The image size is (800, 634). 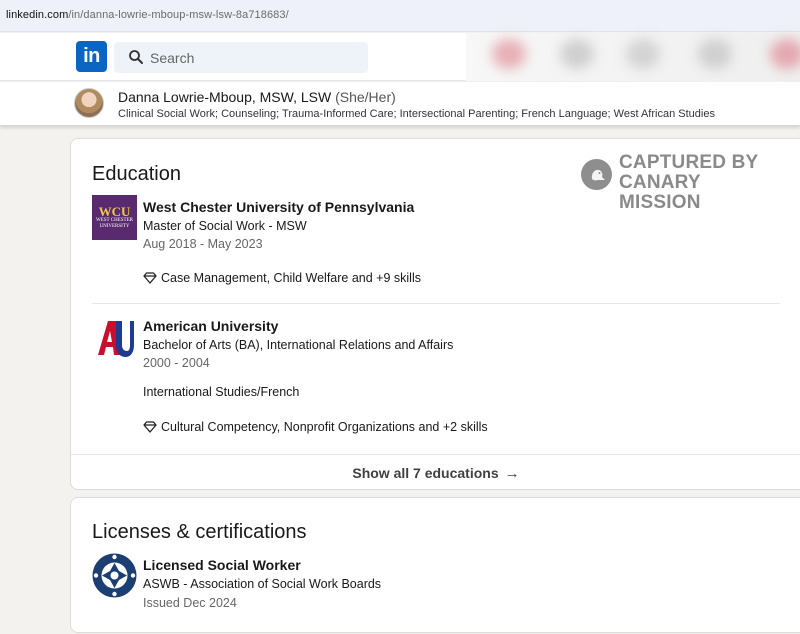 What do you see at coordinates (365, 97) in the screenshot?
I see `profile-pronouns: (She/Her)` at bounding box center [365, 97].